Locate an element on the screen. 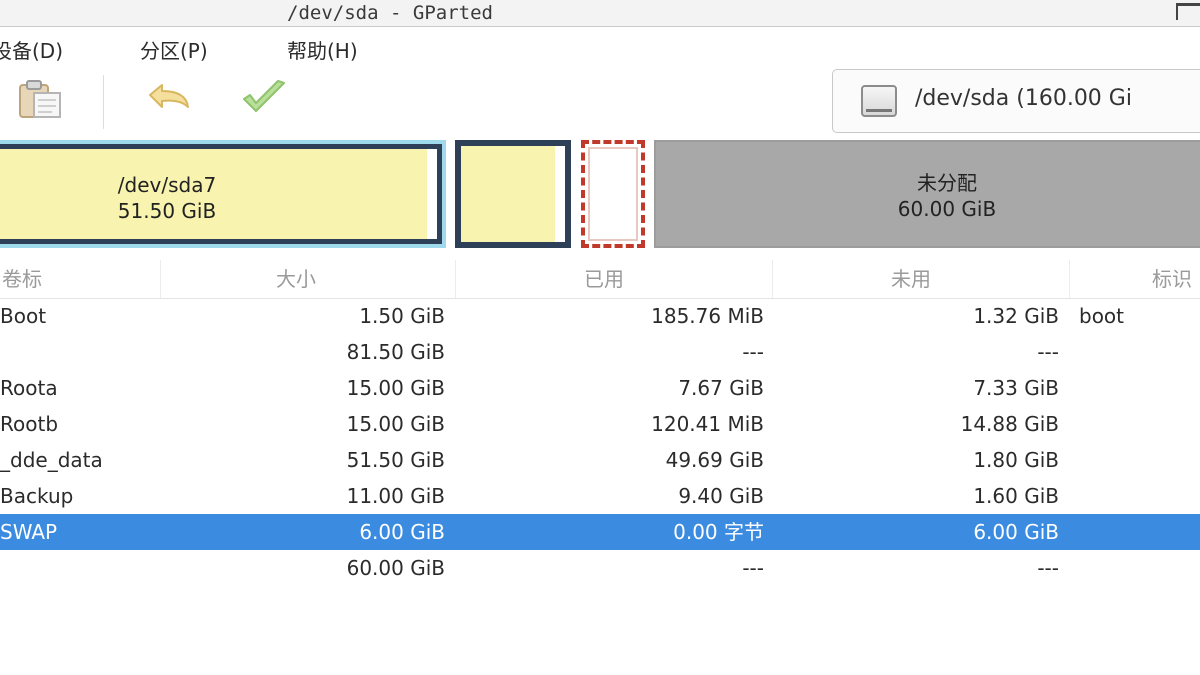 This screenshot has width=1200, height=675. cell-unused: 1.60 GiB is located at coordinates (1016, 496).